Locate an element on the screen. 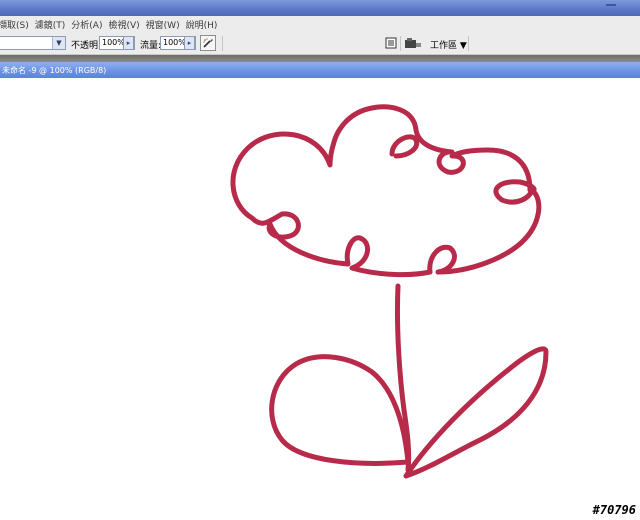 The height and width of the screenshot is (520, 640). options-bar: ▼ 不透明: 100% ▸ 流量: 100% ▸ 工作區 ▼ is located at coordinates (320, 44).